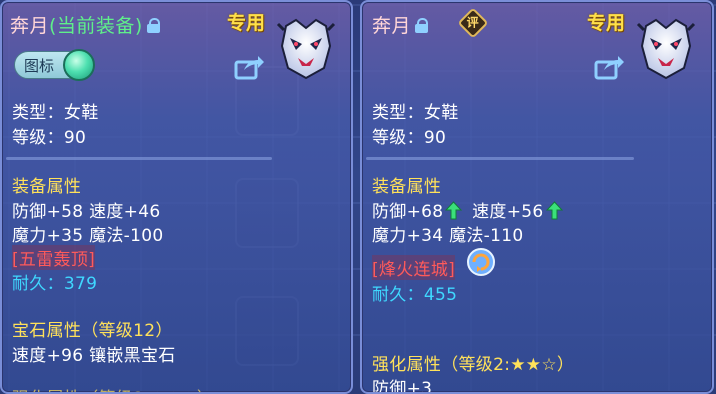 The height and width of the screenshot is (394, 716). Describe the element at coordinates (415, 295) in the screenshot. I see `durability: 耐久：455` at that location.